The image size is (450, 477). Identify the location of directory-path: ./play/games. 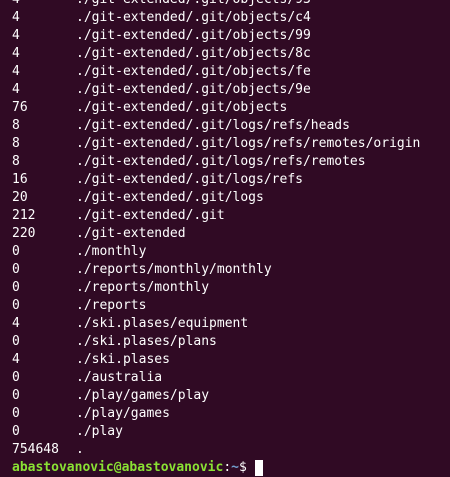
(123, 413).